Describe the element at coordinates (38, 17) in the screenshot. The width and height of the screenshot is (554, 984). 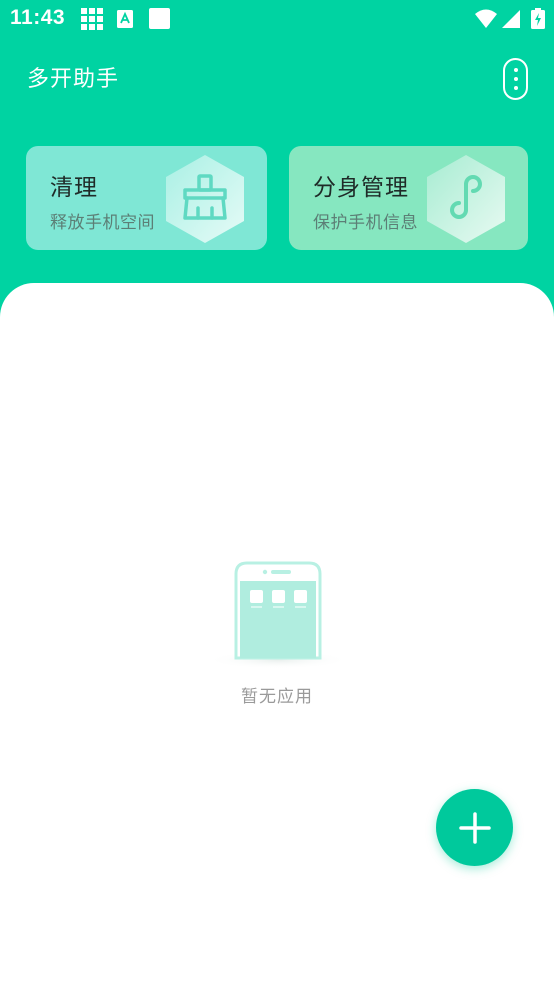
I see `status-time: 11:43` at that location.